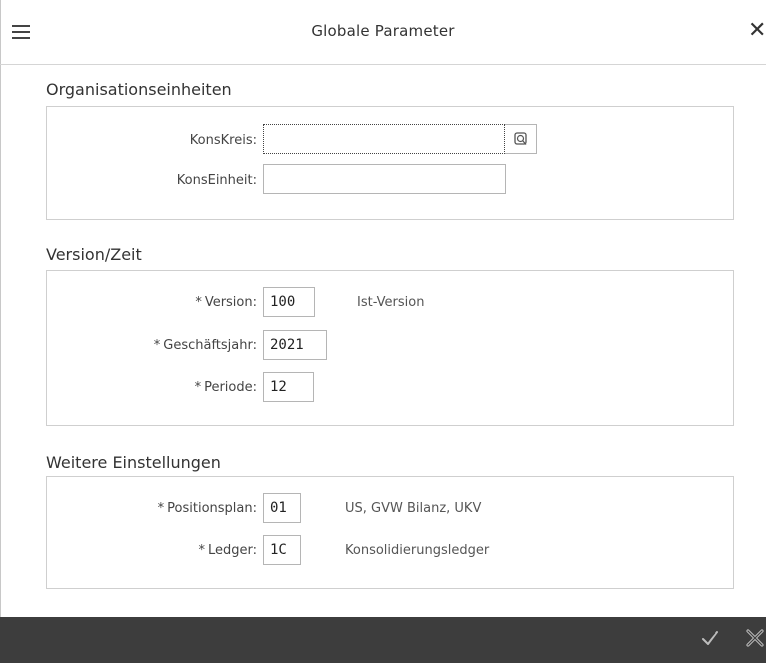 The width and height of the screenshot is (766, 663). What do you see at coordinates (384, 139) in the screenshot?
I see `konskreis-input` at bounding box center [384, 139].